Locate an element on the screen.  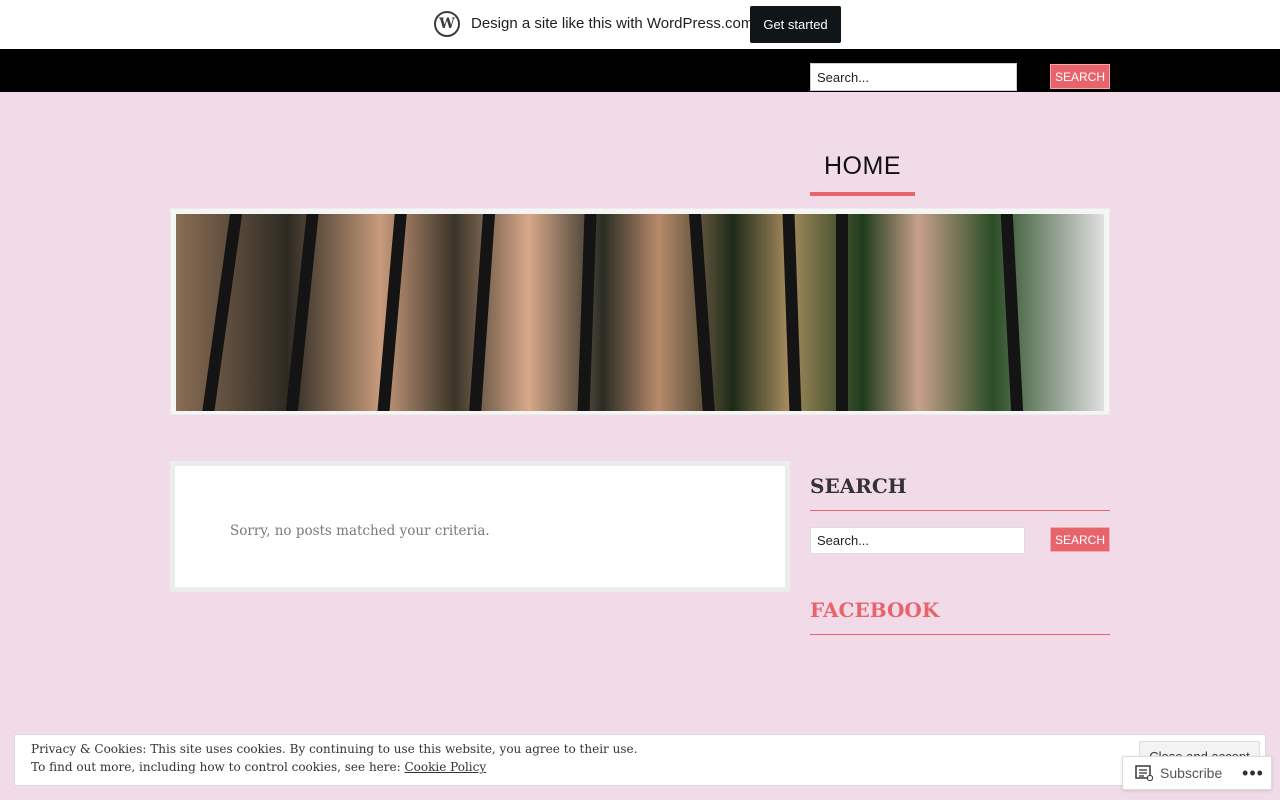
top-search-input is located at coordinates (913, 77).